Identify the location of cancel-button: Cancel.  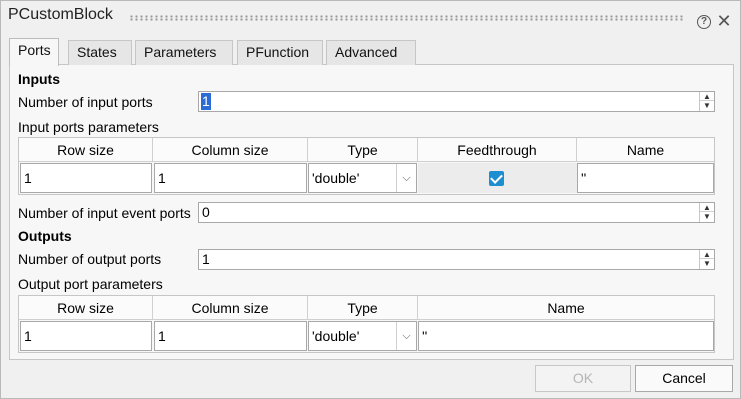
(684, 378).